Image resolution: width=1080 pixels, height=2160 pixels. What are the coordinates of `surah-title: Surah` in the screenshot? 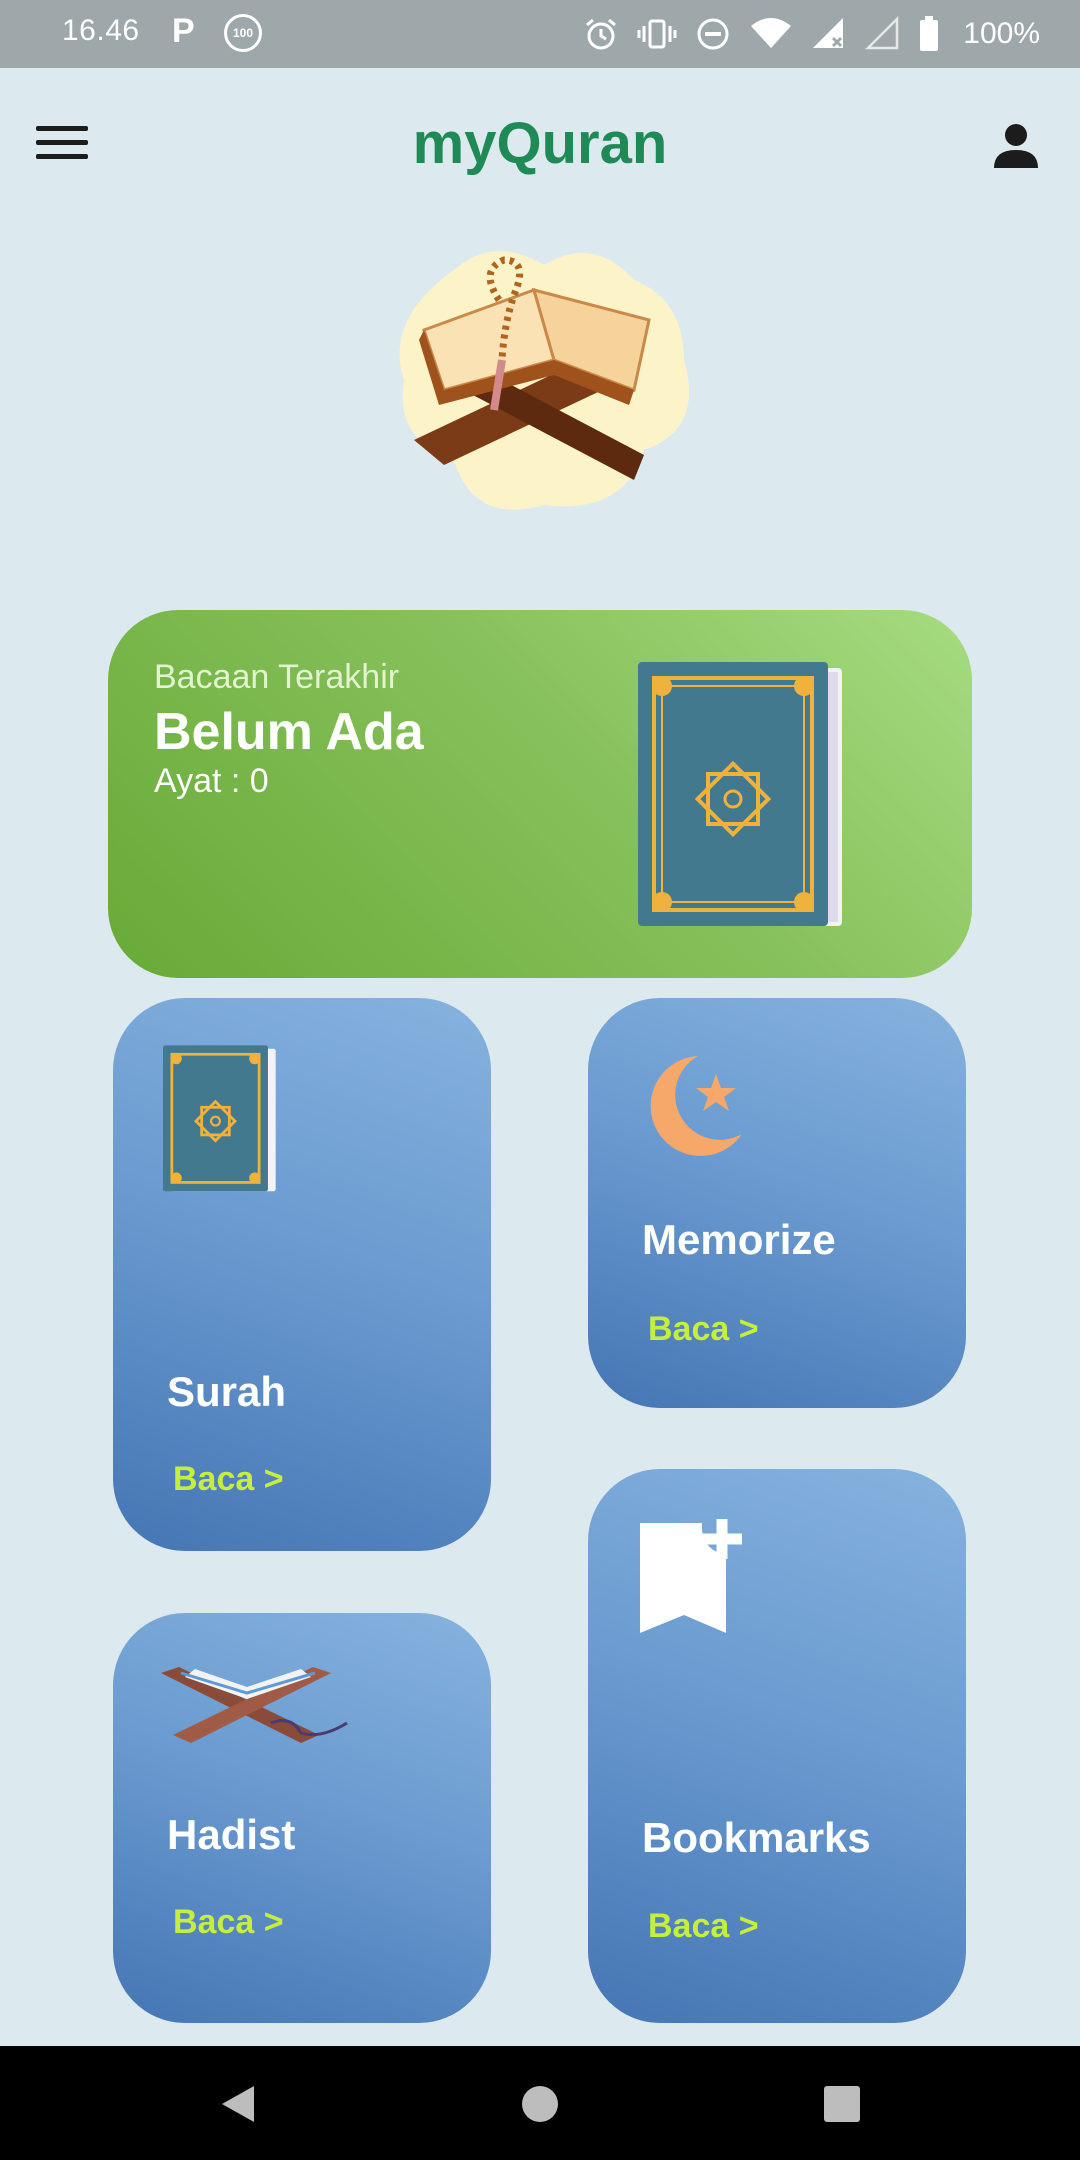 It's located at (227, 1391).